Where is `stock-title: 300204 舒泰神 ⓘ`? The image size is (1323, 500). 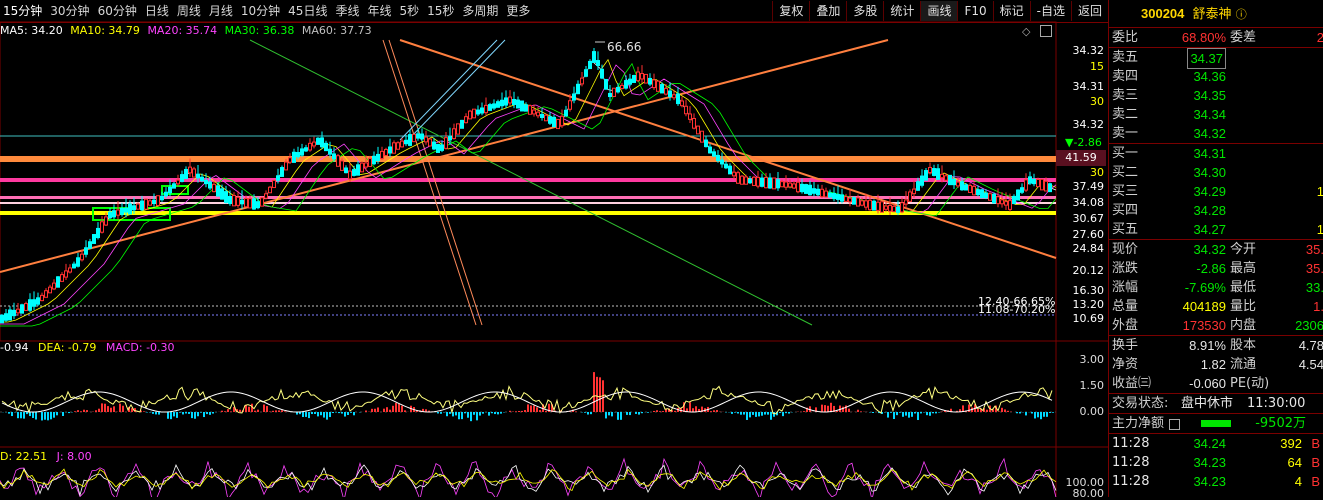 stock-title: 300204 舒泰神 ⓘ is located at coordinates (1216, 14).